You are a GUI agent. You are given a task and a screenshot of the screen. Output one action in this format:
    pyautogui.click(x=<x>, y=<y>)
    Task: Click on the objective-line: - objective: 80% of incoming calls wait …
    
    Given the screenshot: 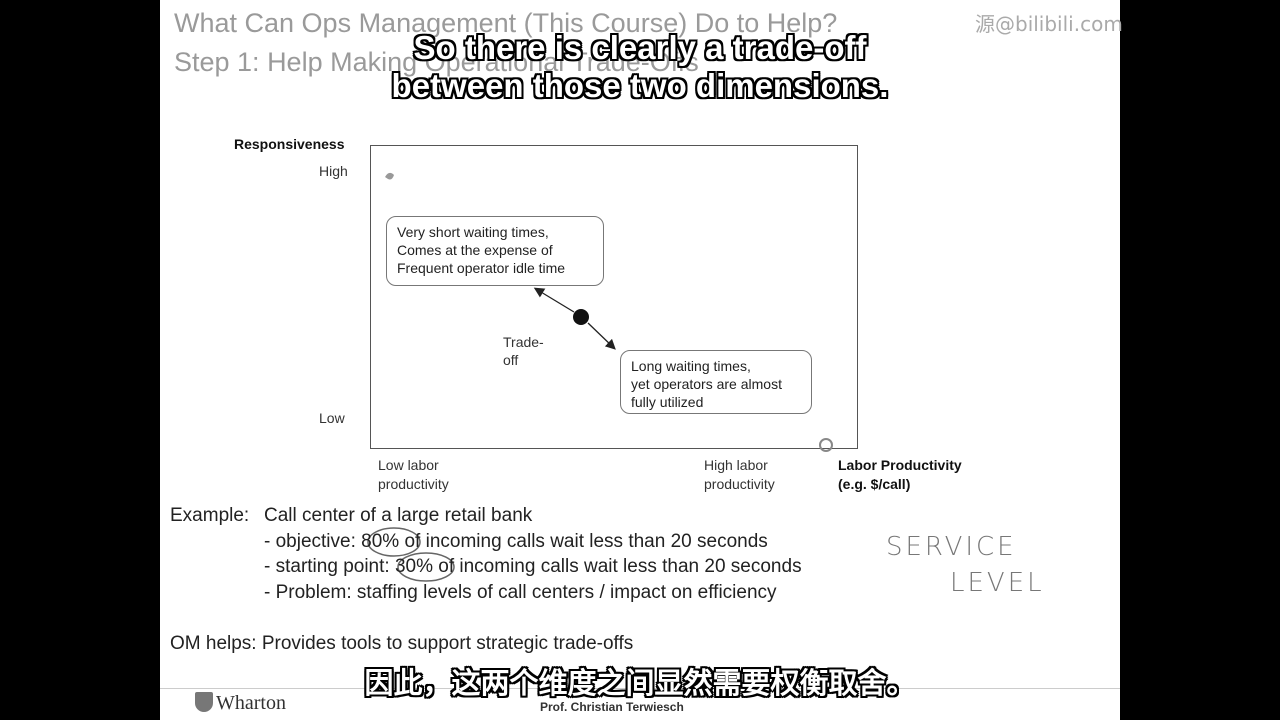 What is the action you would take?
    pyautogui.click(x=516, y=542)
    